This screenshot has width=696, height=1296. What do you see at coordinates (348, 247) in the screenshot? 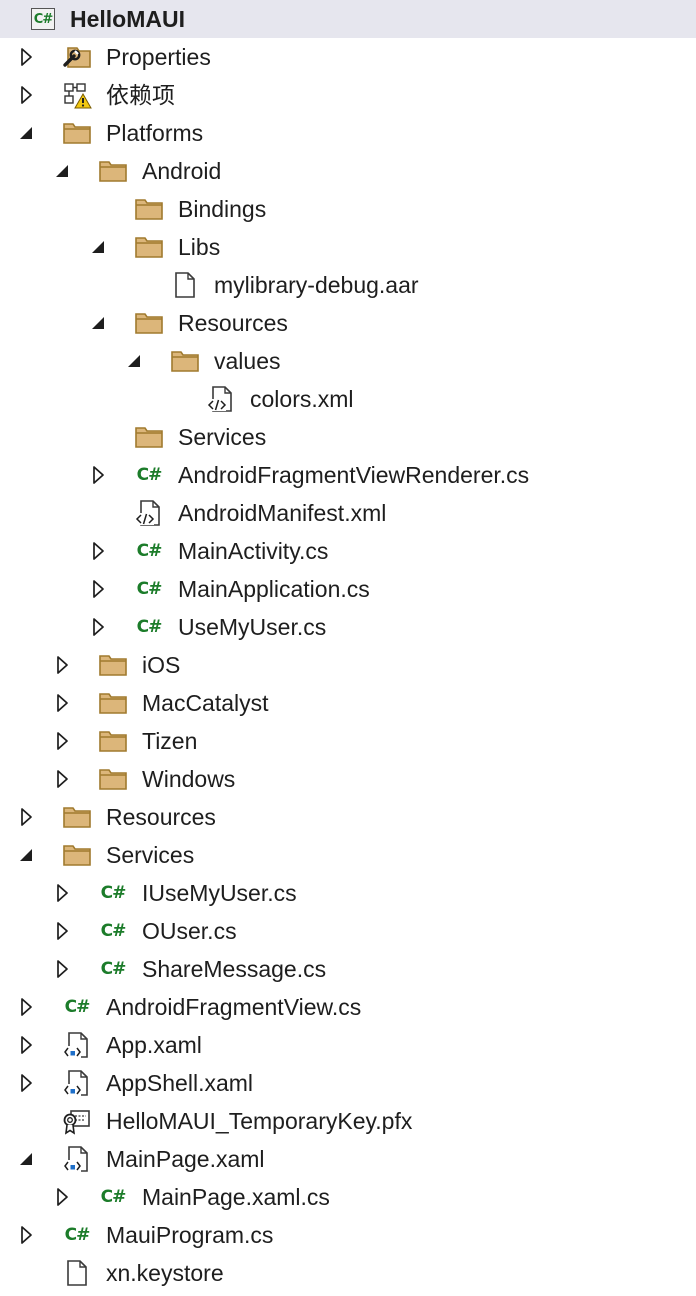
I see `tree-item: Libs` at bounding box center [348, 247].